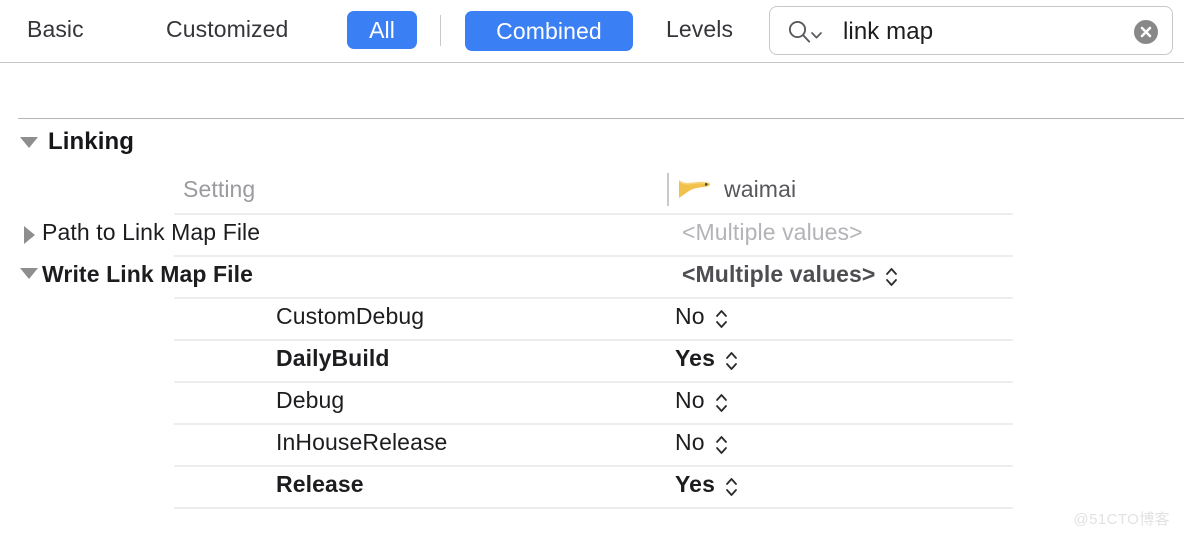 The height and width of the screenshot is (537, 1184). What do you see at coordinates (694, 189) in the screenshot?
I see `xcode-target-icon` at bounding box center [694, 189].